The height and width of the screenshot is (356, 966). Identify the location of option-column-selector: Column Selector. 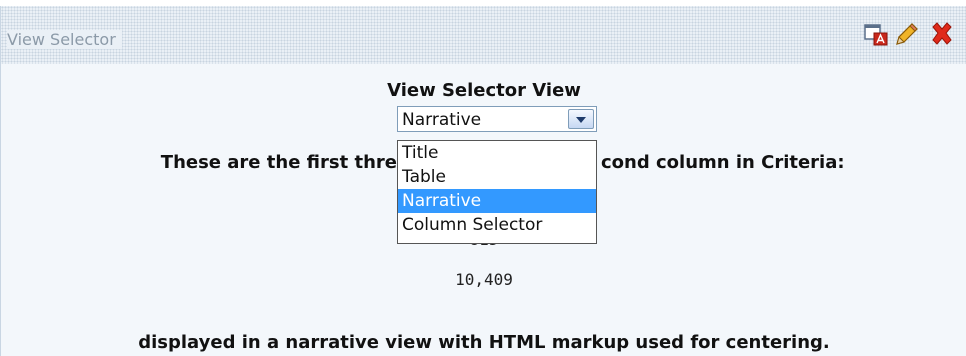
(497, 225).